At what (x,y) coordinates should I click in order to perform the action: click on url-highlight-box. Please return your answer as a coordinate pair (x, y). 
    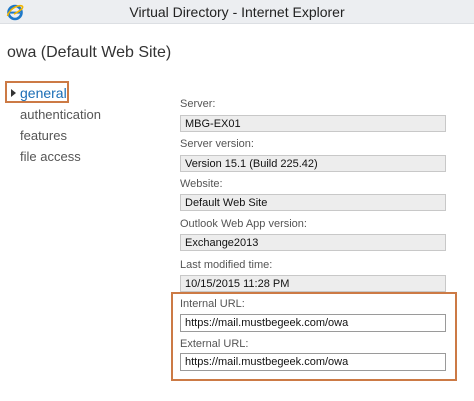
    Looking at the image, I should click on (314, 336).